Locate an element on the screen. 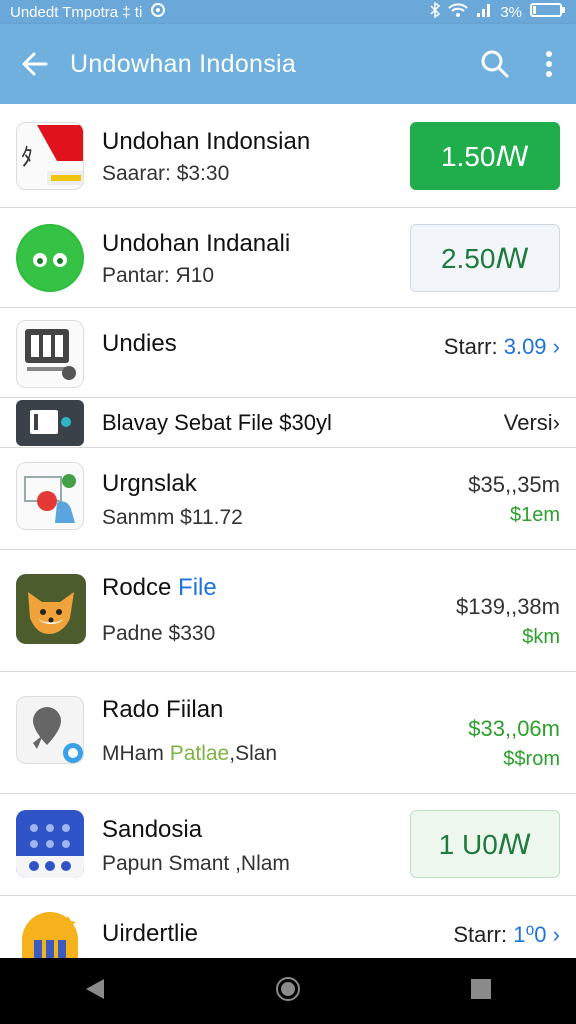 The width and height of the screenshot is (576, 1024). app-bar: Undowhan Indonsia is located at coordinates (288, 64).